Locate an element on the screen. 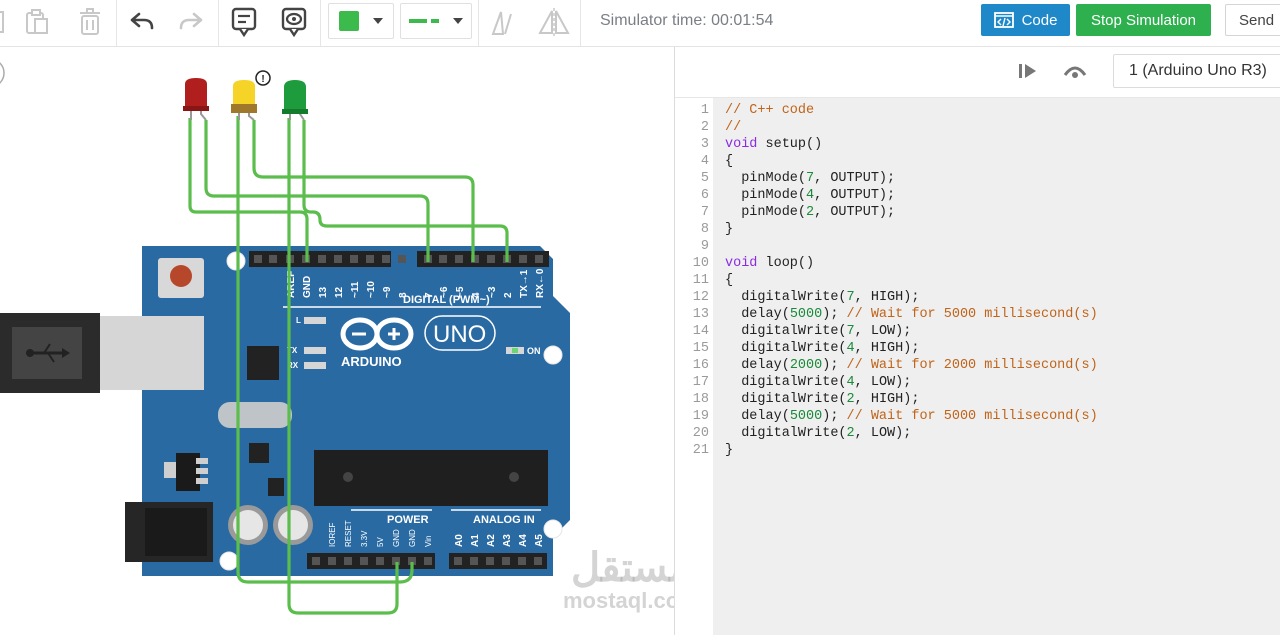  code-line: 8} is located at coordinates (977, 229).